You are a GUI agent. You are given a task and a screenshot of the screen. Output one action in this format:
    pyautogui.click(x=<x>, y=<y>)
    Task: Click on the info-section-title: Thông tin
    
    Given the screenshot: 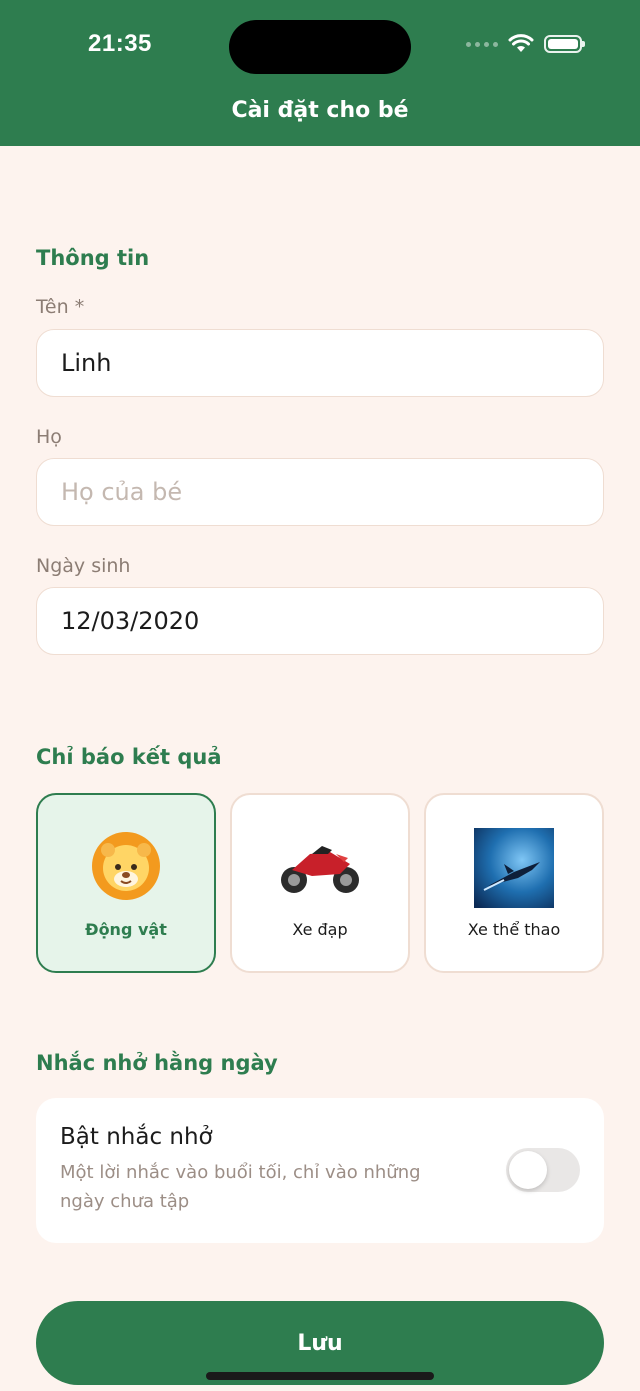 What is the action you would take?
    pyautogui.click(x=93, y=258)
    